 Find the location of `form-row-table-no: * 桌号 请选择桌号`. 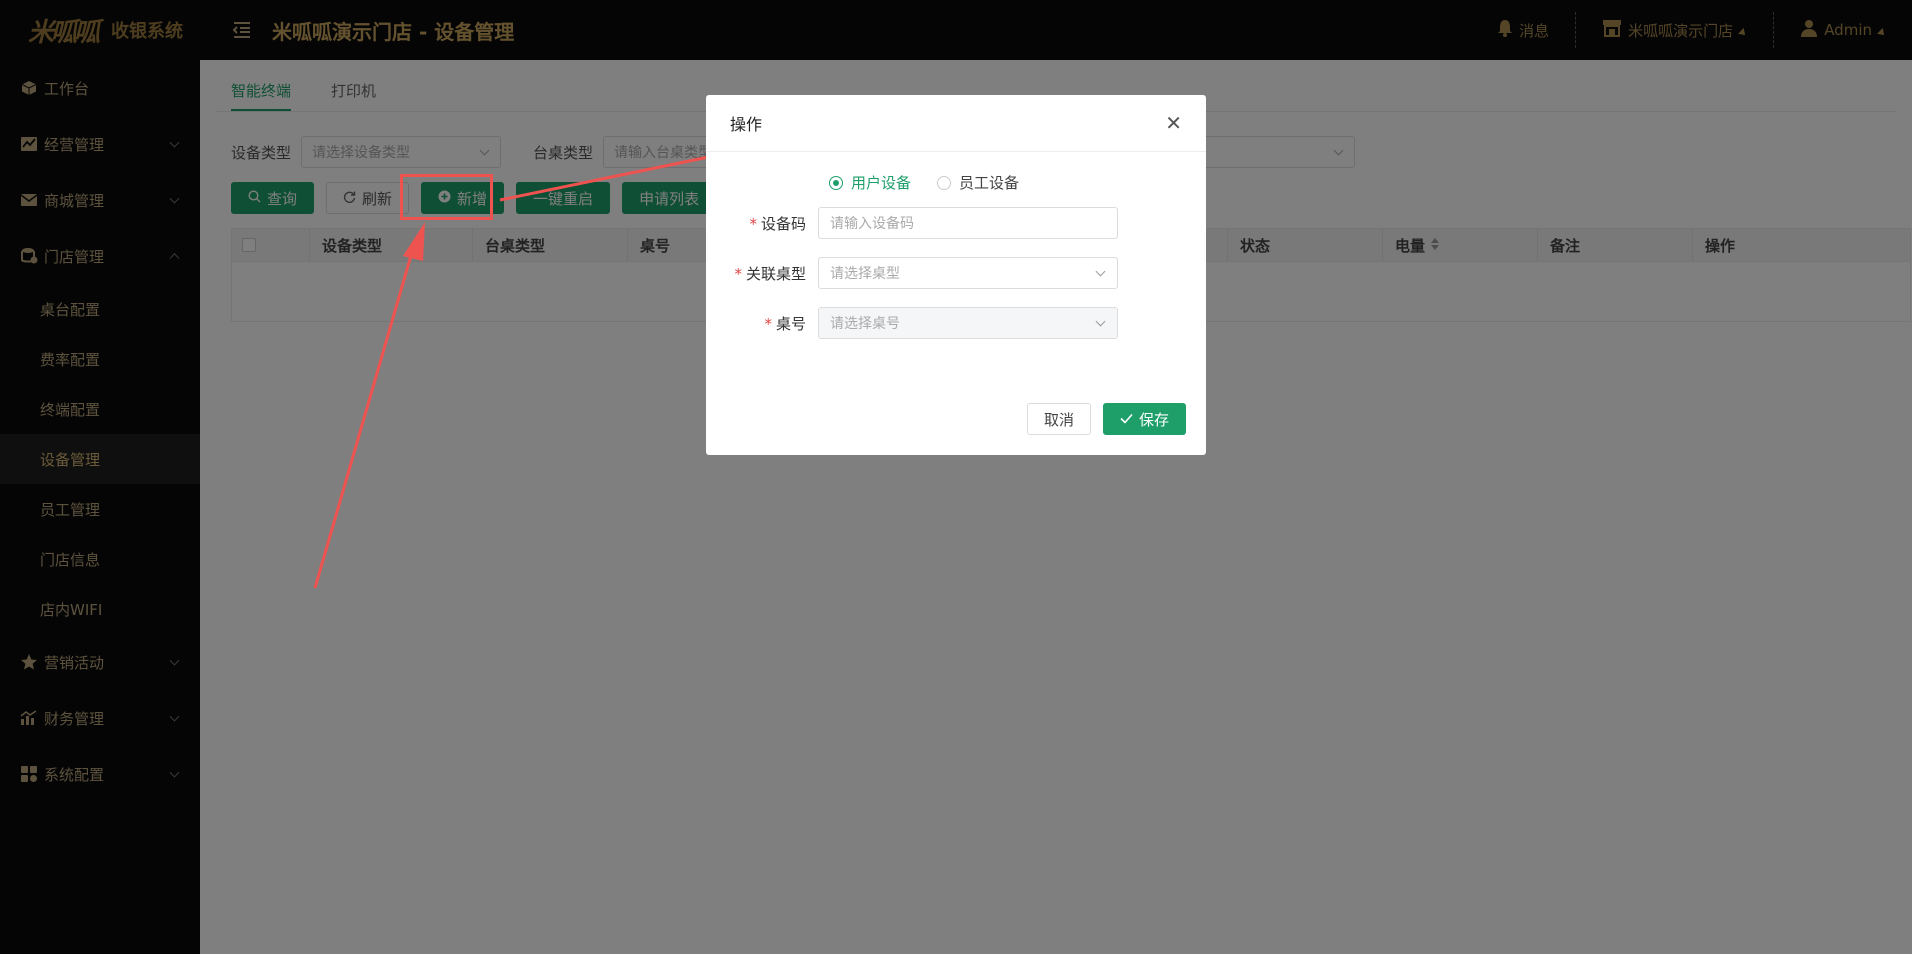

form-row-table-no: * 桌号 请选择桌号 is located at coordinates (956, 323).